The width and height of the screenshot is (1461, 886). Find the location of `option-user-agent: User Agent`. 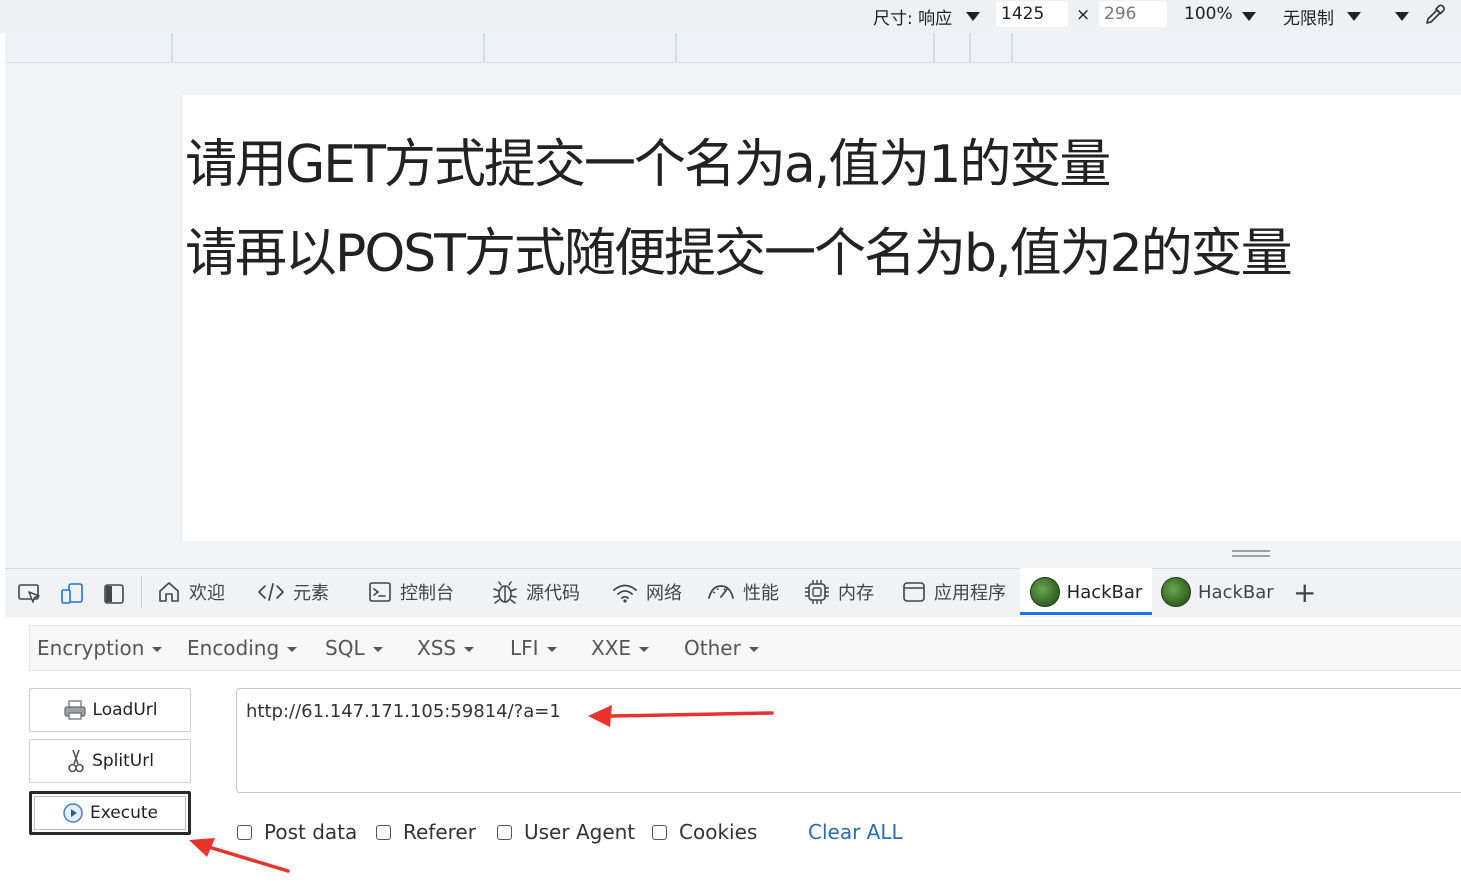

option-user-agent: User Agent is located at coordinates (566, 832).